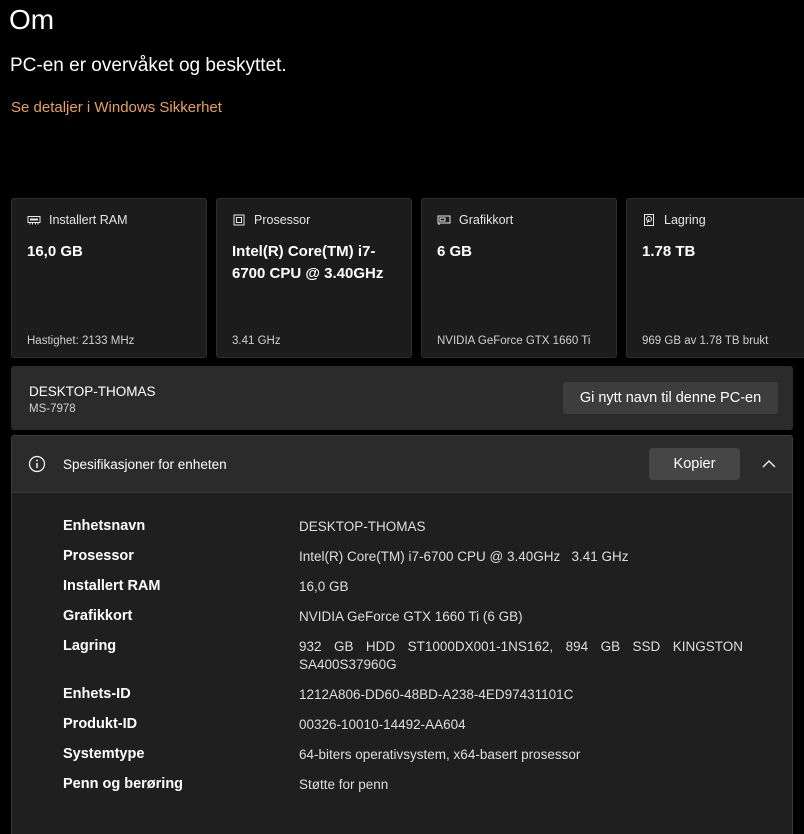  I want to click on spec-row-device-name: Enhetsnavn DESKTOP-THOMAS, so click(413, 527).